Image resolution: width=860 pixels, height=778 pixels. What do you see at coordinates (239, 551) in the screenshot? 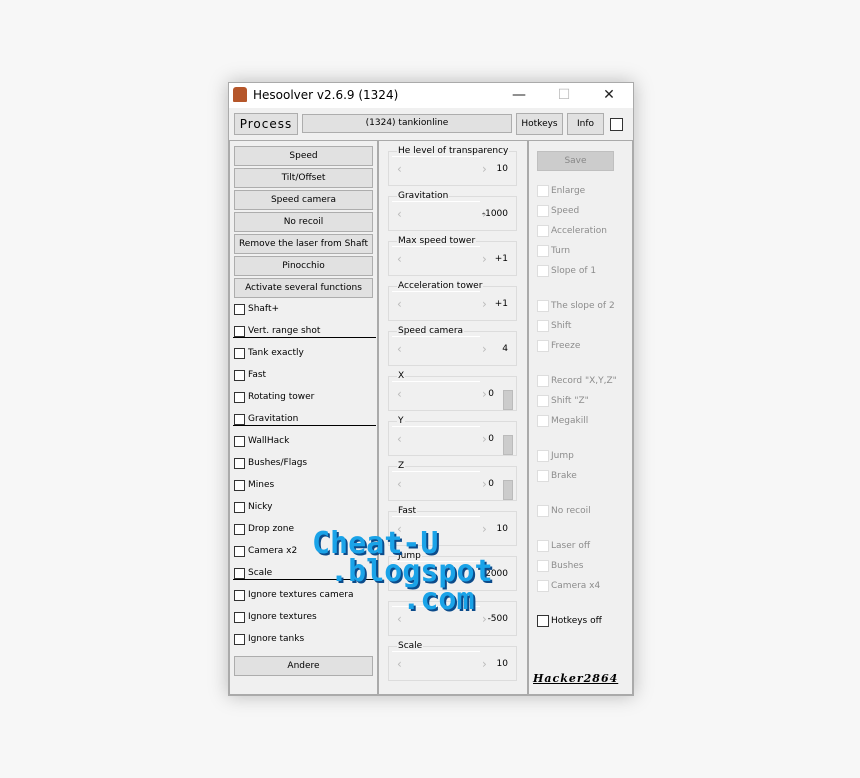
I see `checkbox-camera-x2` at bounding box center [239, 551].